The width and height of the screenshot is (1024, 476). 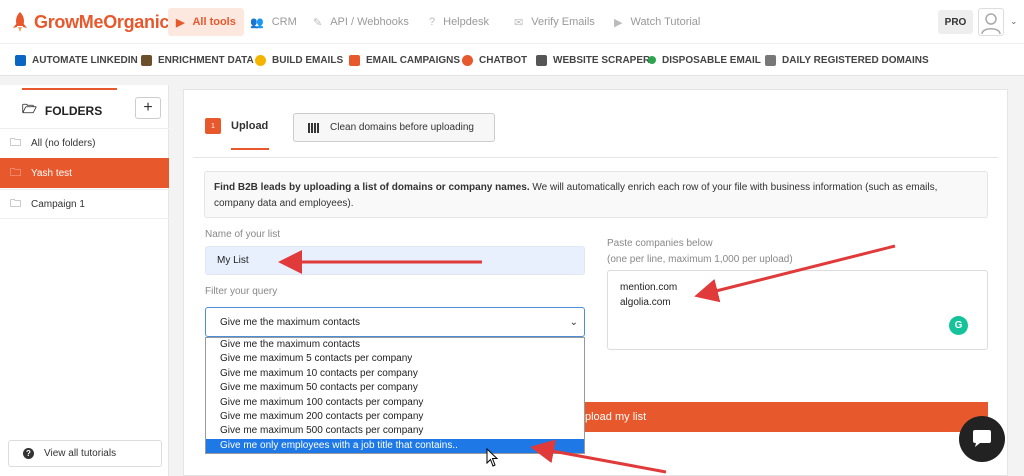 What do you see at coordinates (395, 403) in the screenshot?
I see `filter-option: Give me maximum 100 contacts per company` at bounding box center [395, 403].